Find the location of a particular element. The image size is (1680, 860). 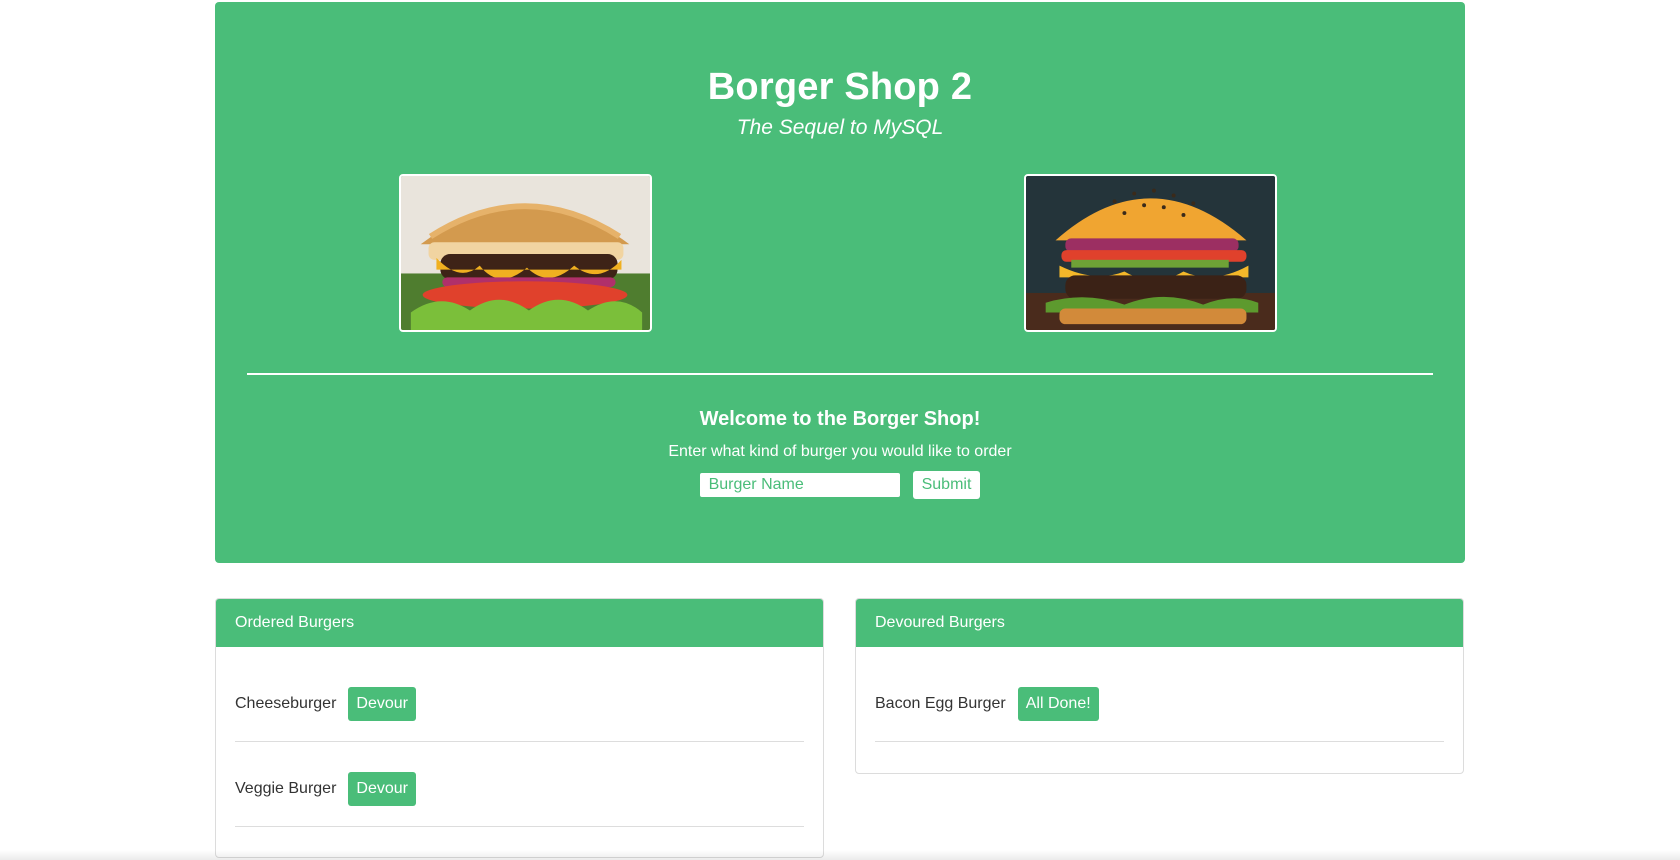

ordered-burgers-header: Ordered Burgers is located at coordinates (519, 623).